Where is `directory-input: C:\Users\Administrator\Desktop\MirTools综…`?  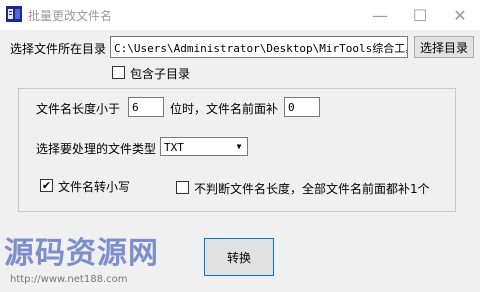
directory-input: C:\Users\Administrator\Desktop\MirTools综… is located at coordinates (259, 47).